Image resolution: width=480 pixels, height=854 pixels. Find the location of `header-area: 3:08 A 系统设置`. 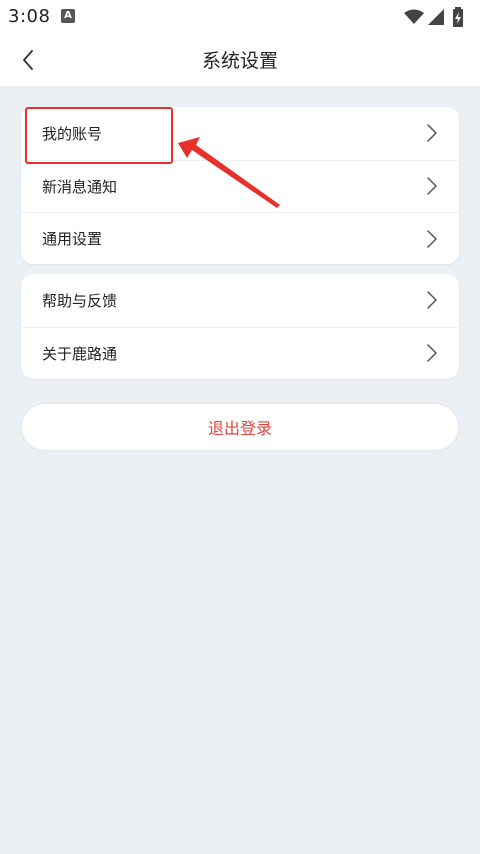

header-area: 3:08 A 系统设置 is located at coordinates (240, 43).